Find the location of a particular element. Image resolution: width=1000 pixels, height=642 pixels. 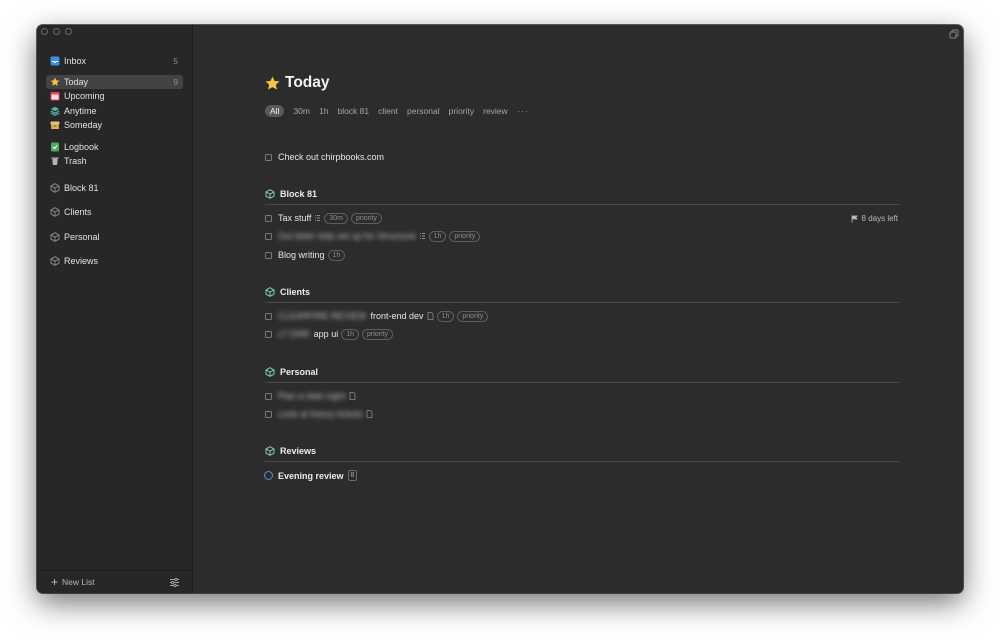

filter-priority: priority is located at coordinates (462, 111).